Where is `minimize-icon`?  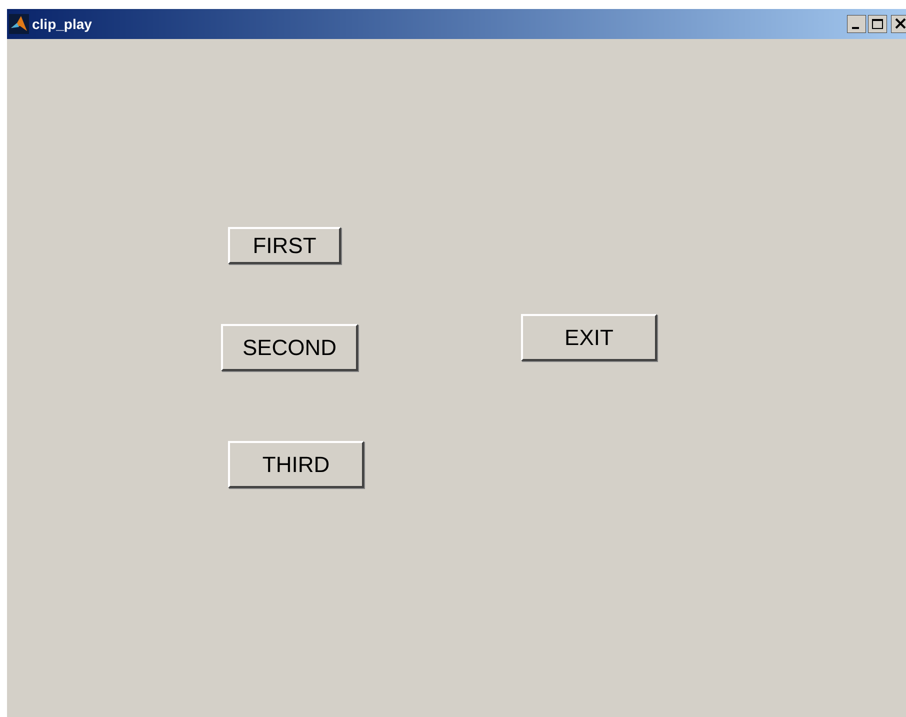
minimize-icon is located at coordinates (856, 24).